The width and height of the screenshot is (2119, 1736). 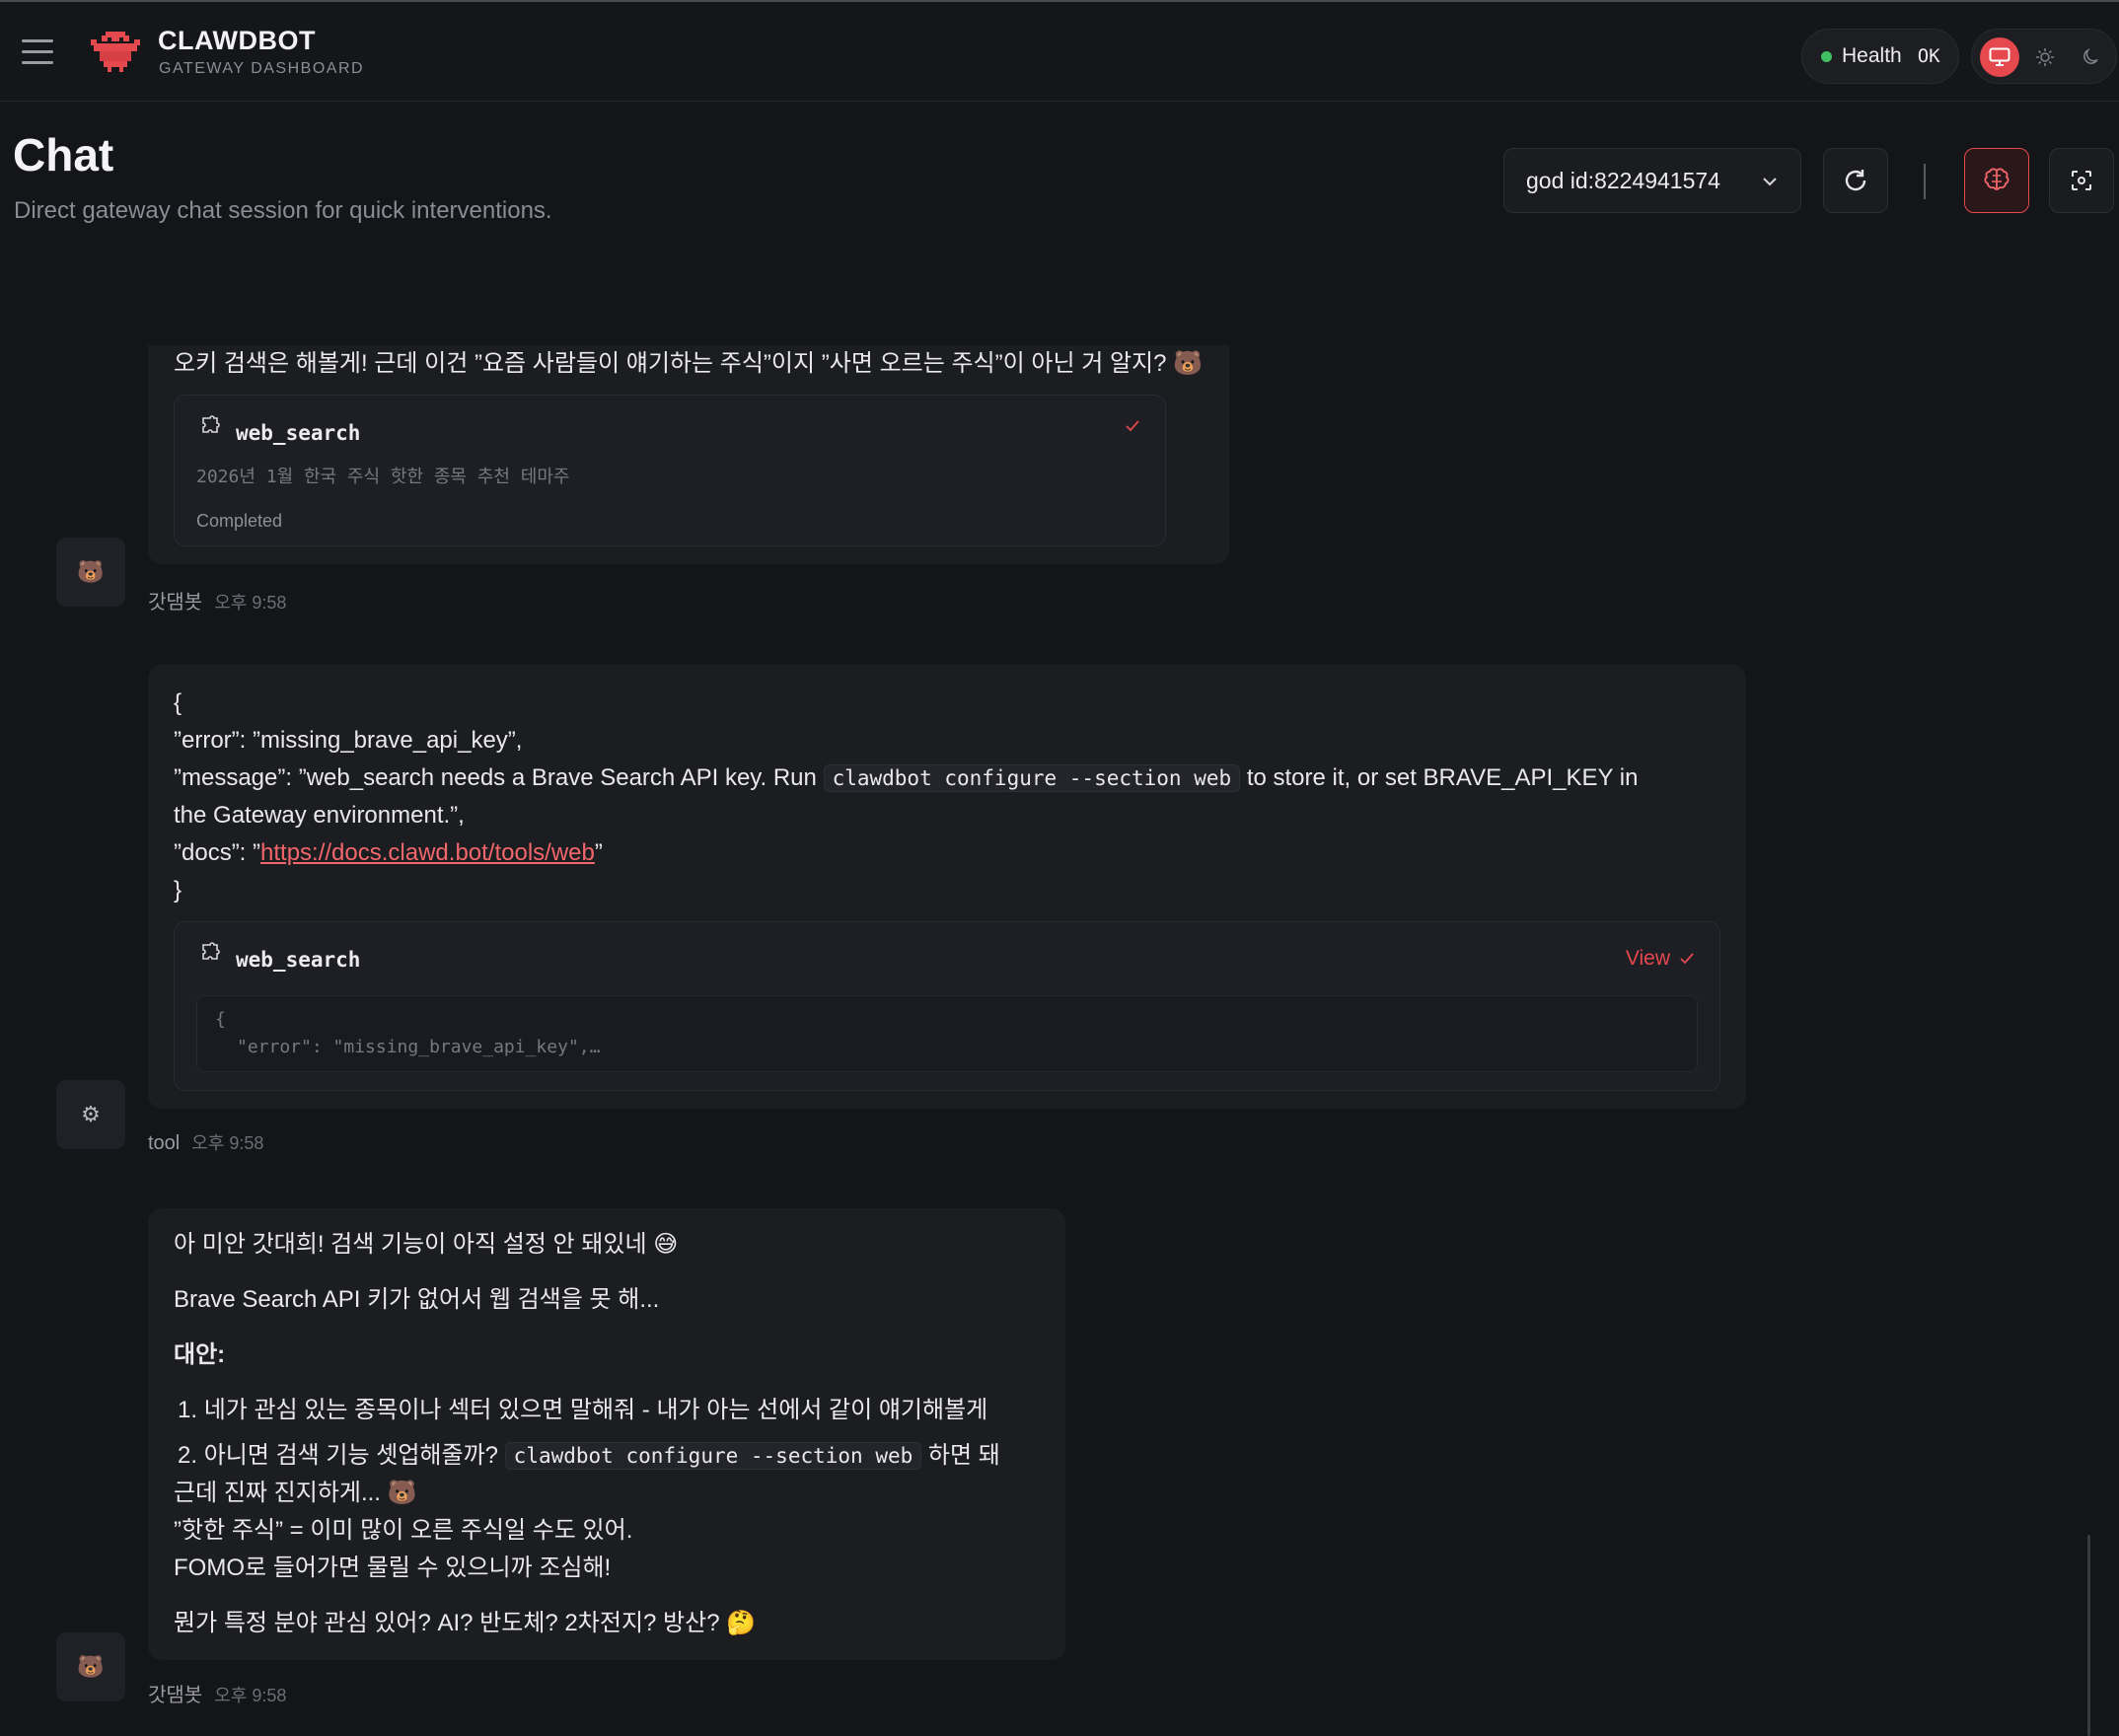 I want to click on json-error-line: ”error”: ”missing_brave_api_key”,, so click(x=349, y=741).